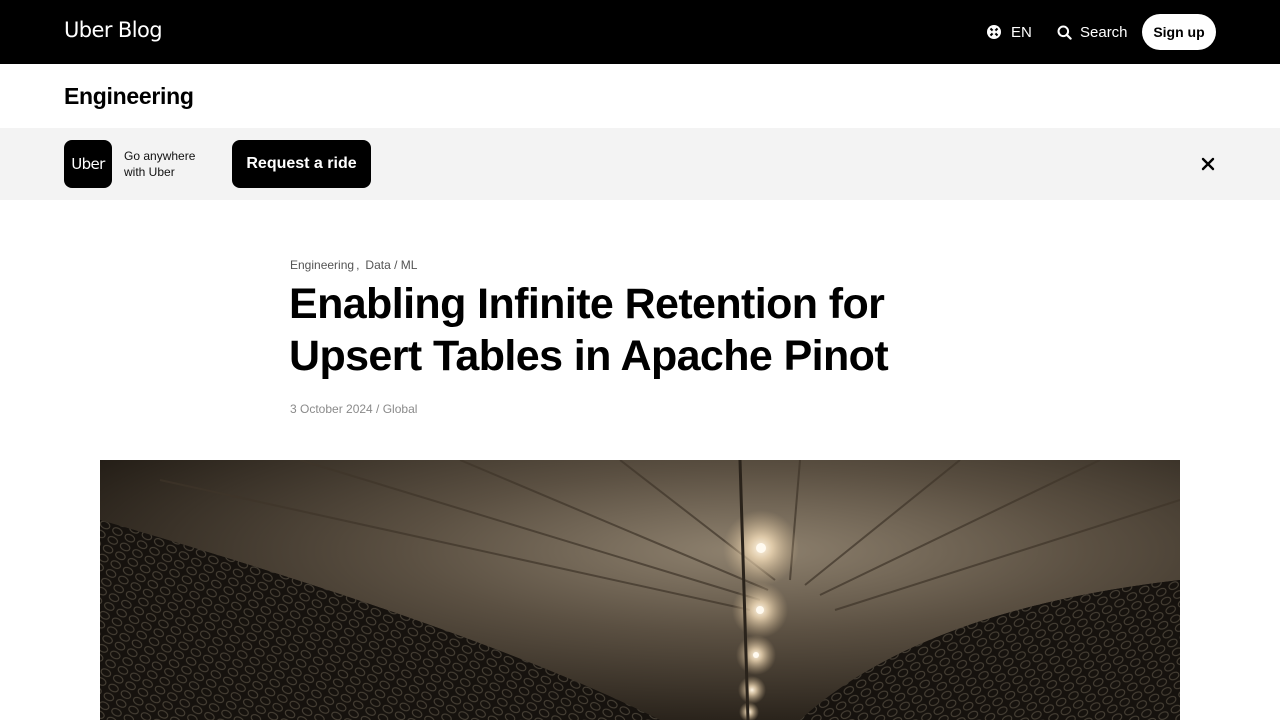  Describe the element at coordinates (1021, 32) in the screenshot. I see `language-label: EN` at that location.